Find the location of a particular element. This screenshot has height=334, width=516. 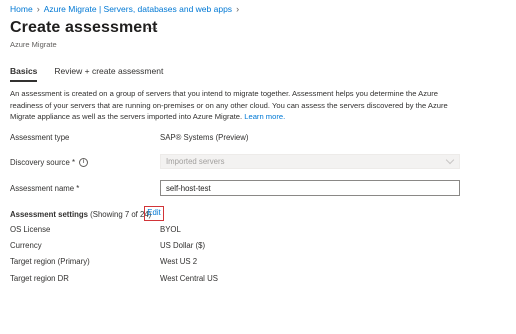

discovery-source-dropdown: Imported servers is located at coordinates (310, 161).